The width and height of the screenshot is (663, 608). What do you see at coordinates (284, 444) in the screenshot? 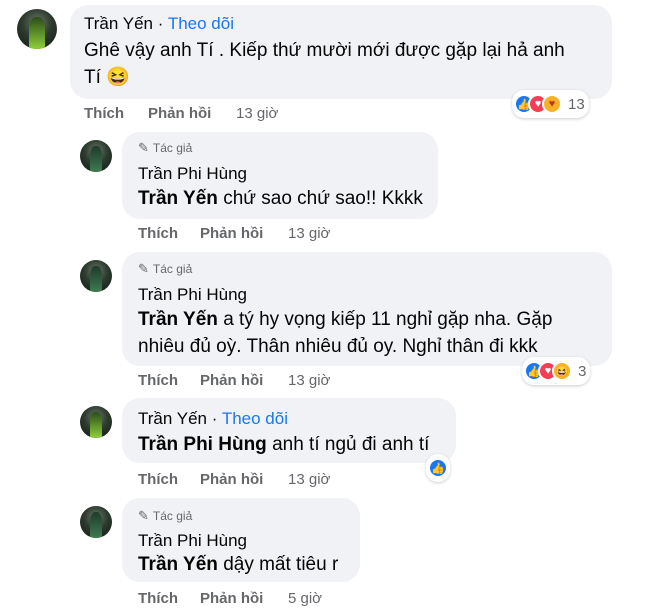
I see `comment-text: Trần Phi Hùng anh tí ngủ đi anh tí` at bounding box center [284, 444].